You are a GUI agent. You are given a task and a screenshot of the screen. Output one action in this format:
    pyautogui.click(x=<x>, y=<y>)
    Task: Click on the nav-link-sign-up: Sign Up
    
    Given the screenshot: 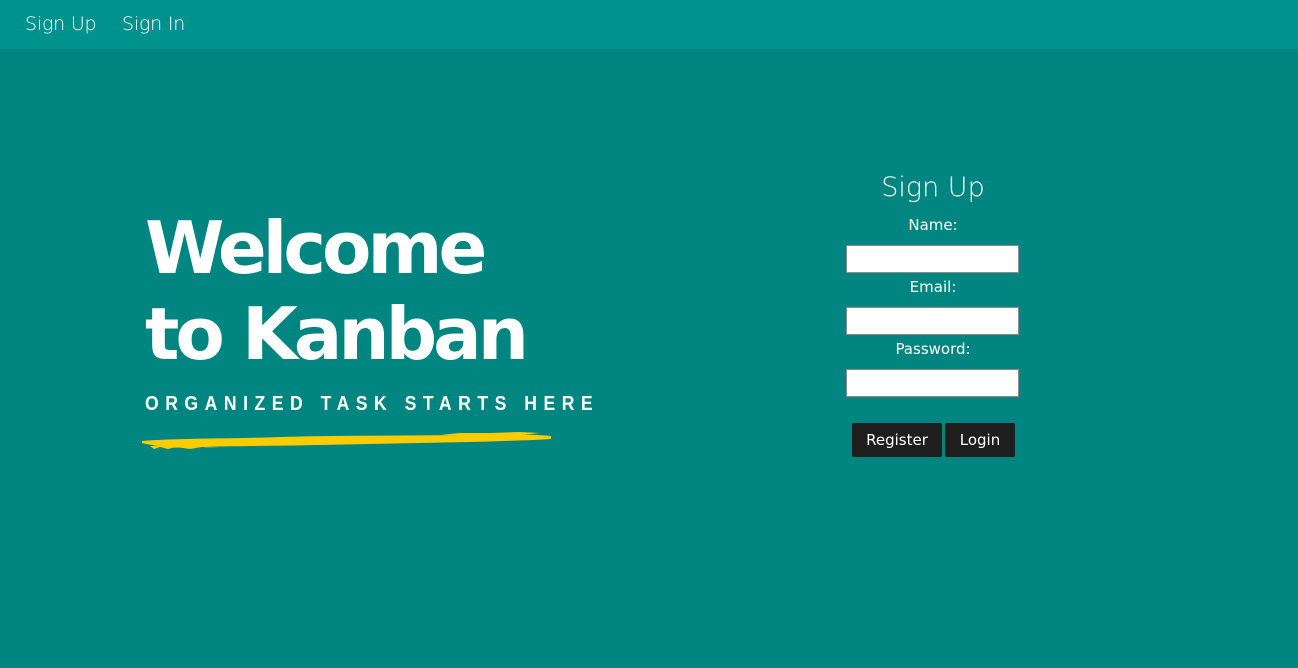 What is the action you would take?
    pyautogui.click(x=61, y=24)
    